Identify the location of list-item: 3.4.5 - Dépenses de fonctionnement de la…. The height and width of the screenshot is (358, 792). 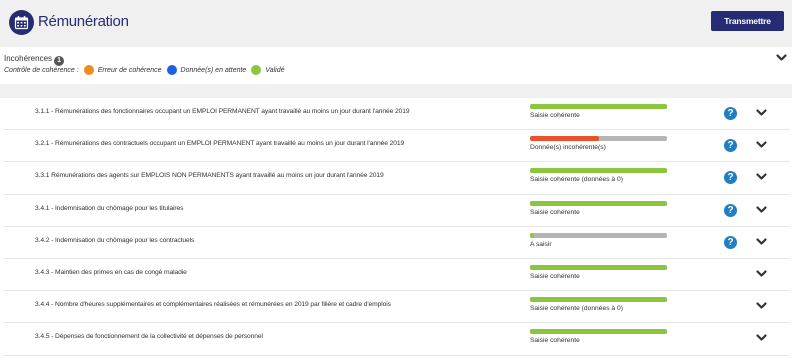
(397, 339).